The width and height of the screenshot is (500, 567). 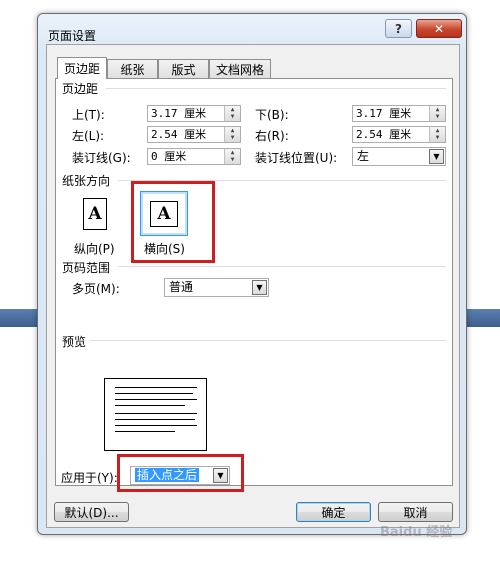 I want to click on help-button: ?, so click(x=398, y=28).